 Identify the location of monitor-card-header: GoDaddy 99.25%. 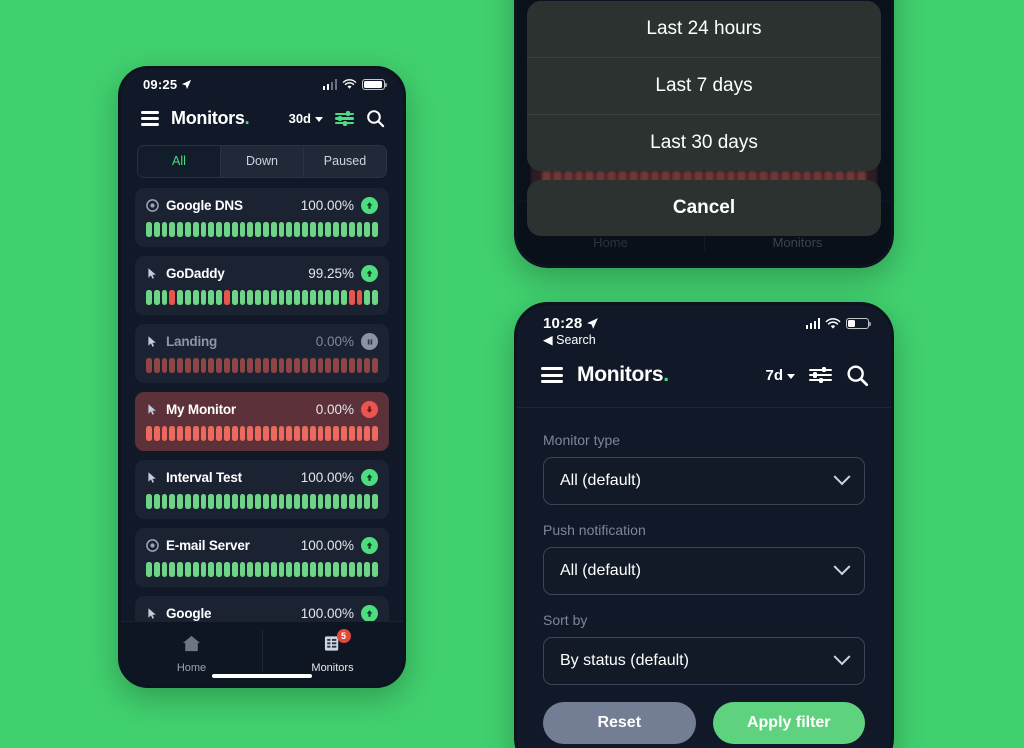
(262, 273).